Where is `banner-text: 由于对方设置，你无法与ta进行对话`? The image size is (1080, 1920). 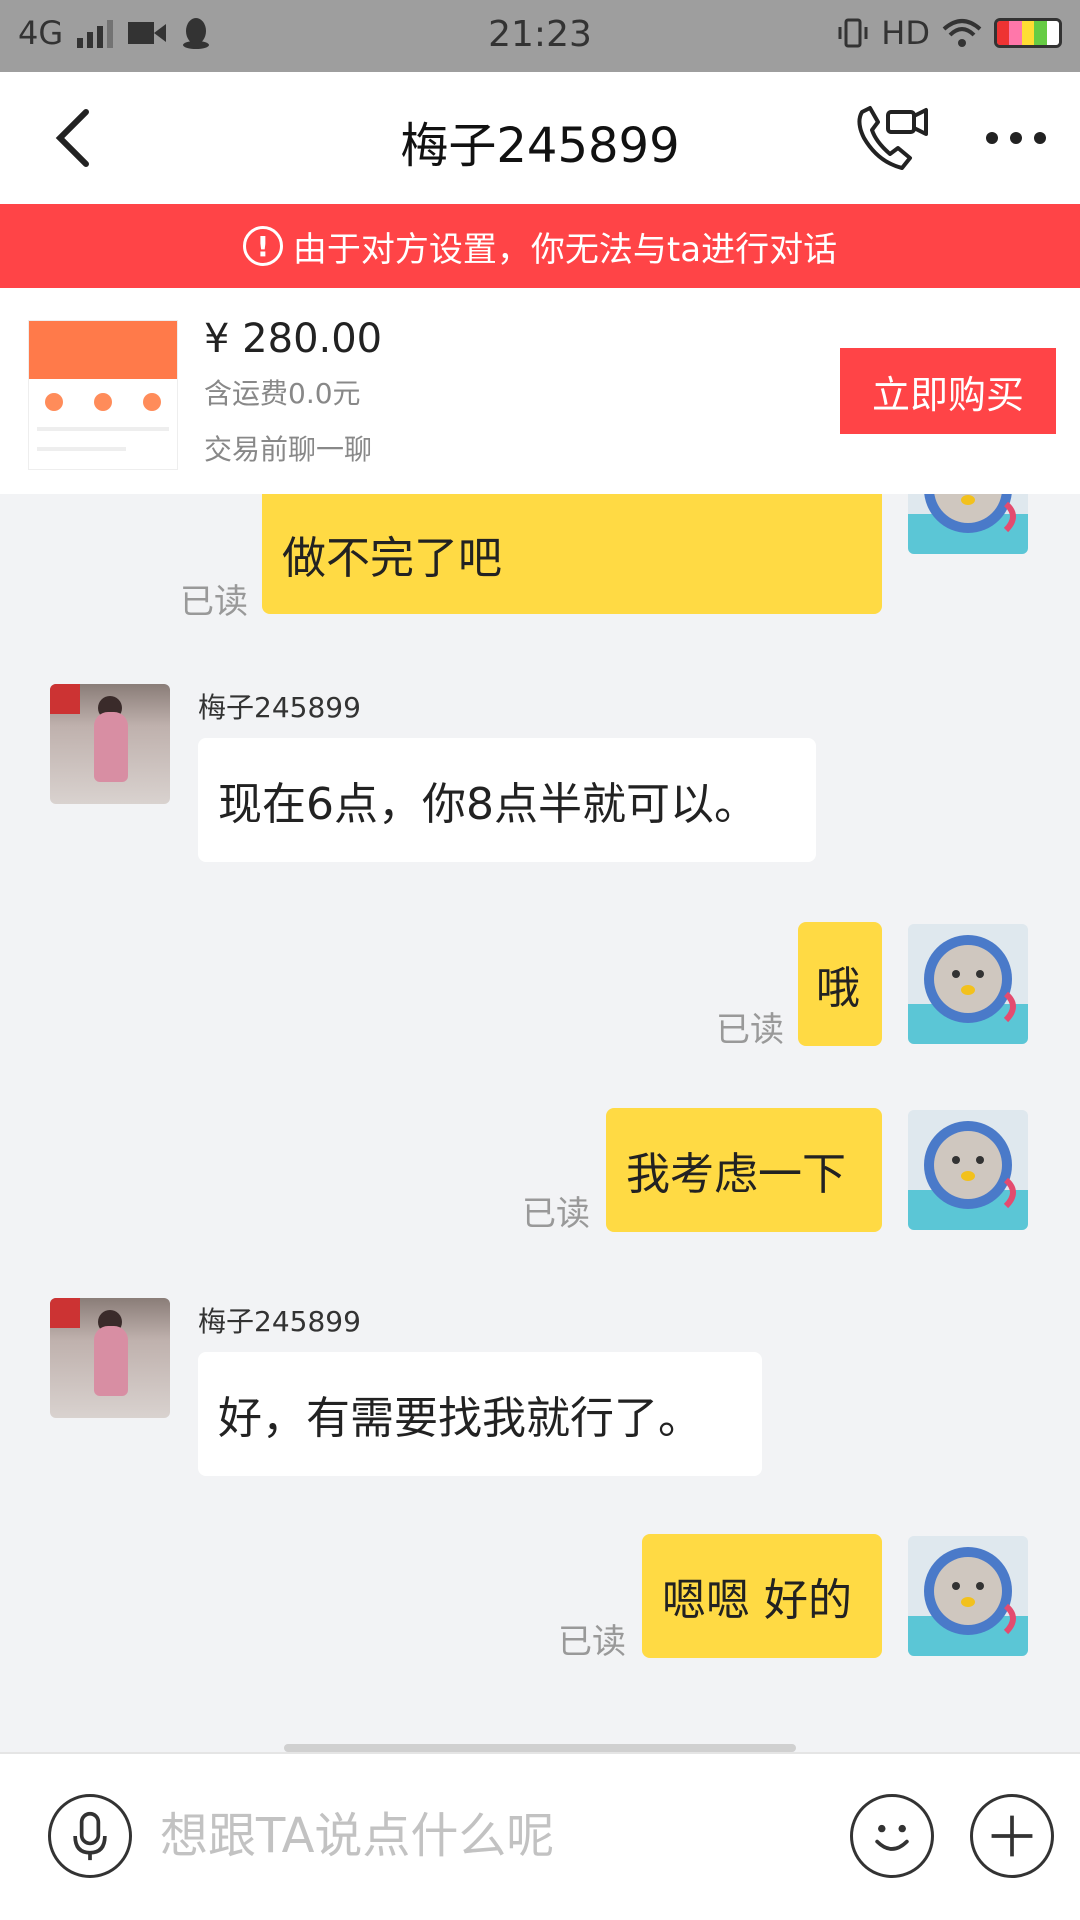 banner-text: 由于对方设置，你无法与ta进行对话 is located at coordinates (565, 249).